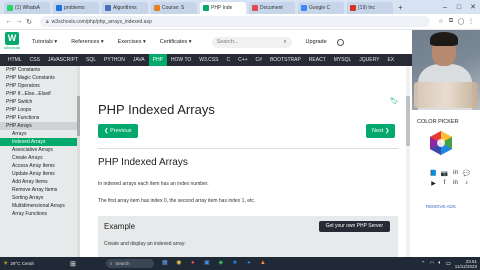 The height and width of the screenshot is (270, 480). Describe the element at coordinates (207, 263) in the screenshot. I see `taskbar-app-icon: ▣` at that location.